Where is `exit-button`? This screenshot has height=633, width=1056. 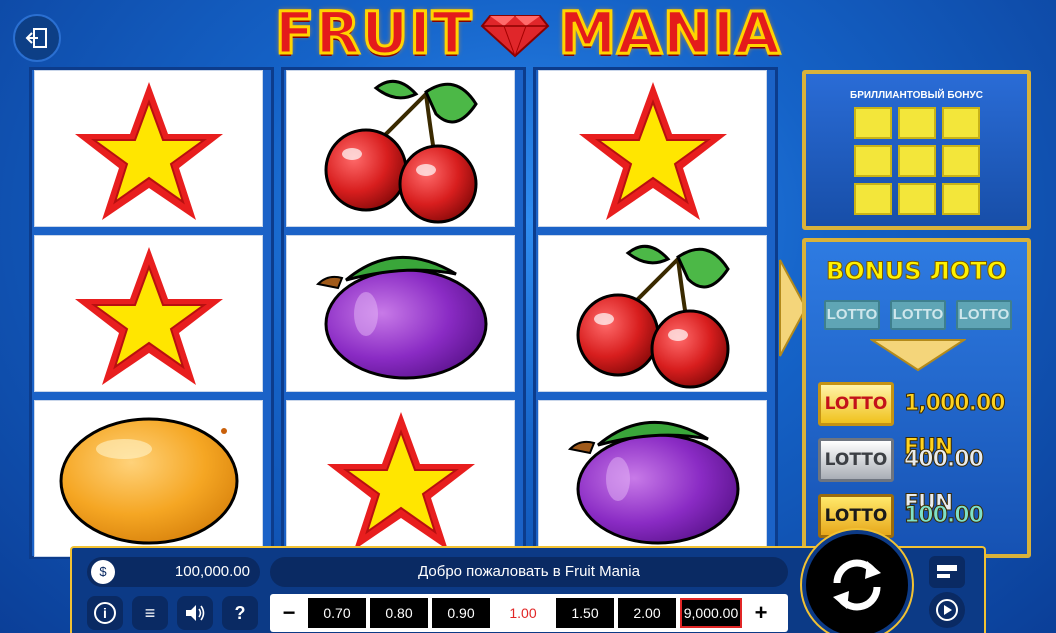 exit-button is located at coordinates (37, 38).